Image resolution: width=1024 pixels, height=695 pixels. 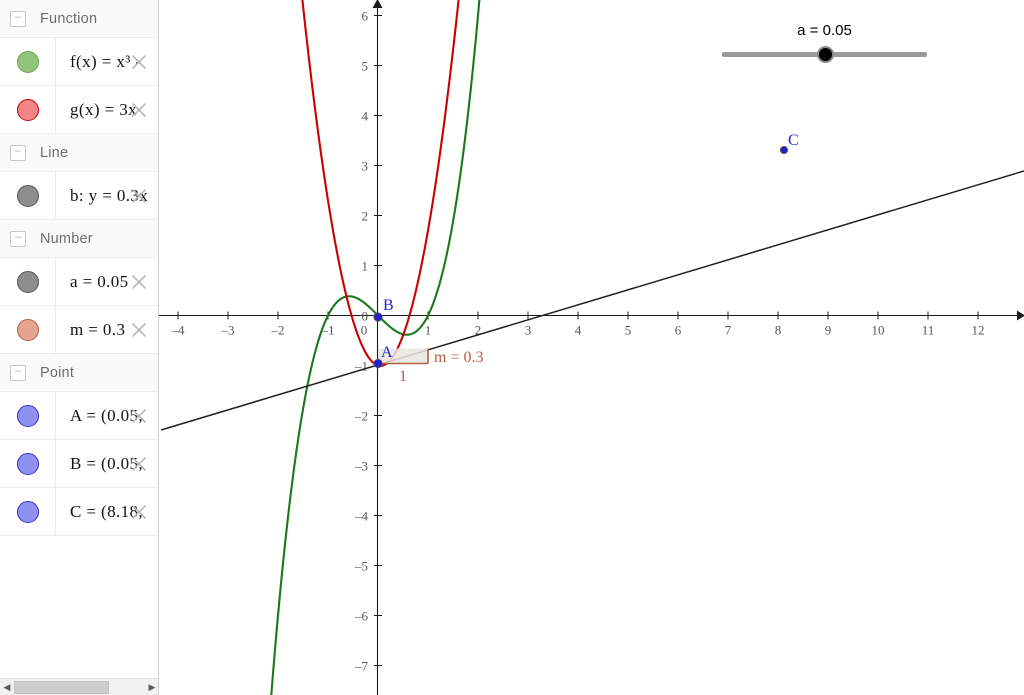 I want to click on expression-cell: g(x) = 3x, so click(x=107, y=109).